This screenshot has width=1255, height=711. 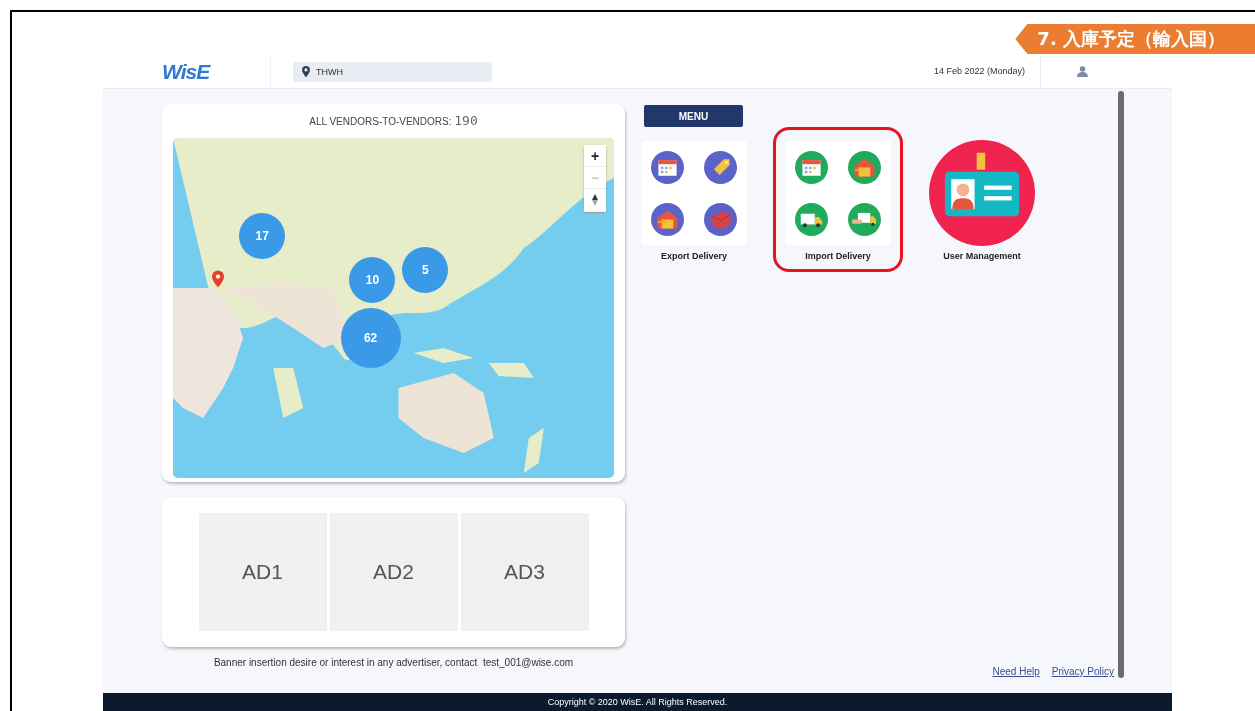 I want to click on menu-label: User Management, so click(x=982, y=256).